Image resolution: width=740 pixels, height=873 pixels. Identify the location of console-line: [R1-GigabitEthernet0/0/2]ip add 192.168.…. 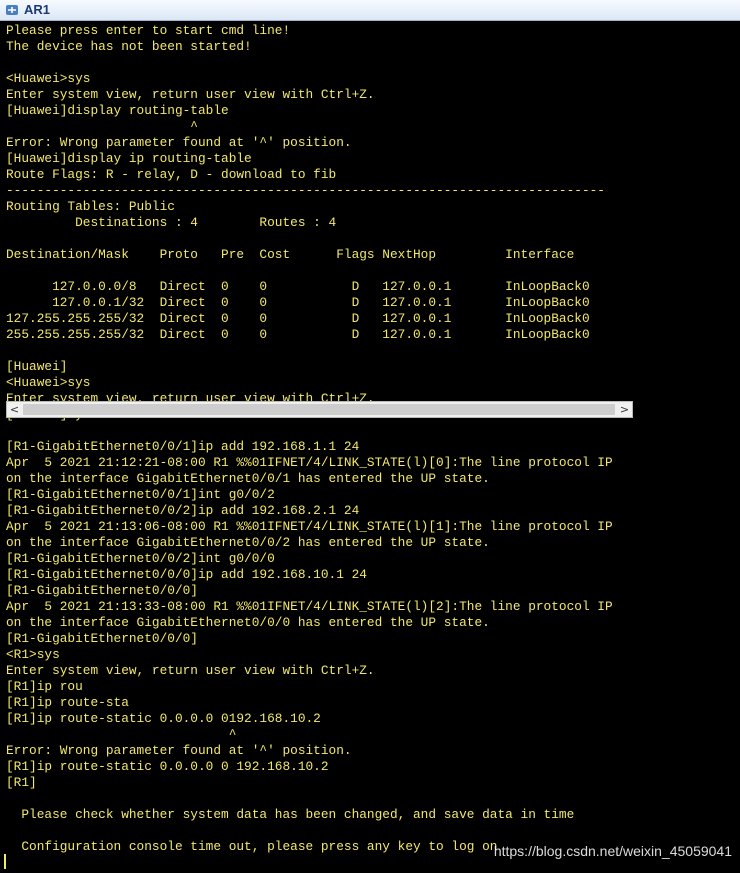
(183, 510).